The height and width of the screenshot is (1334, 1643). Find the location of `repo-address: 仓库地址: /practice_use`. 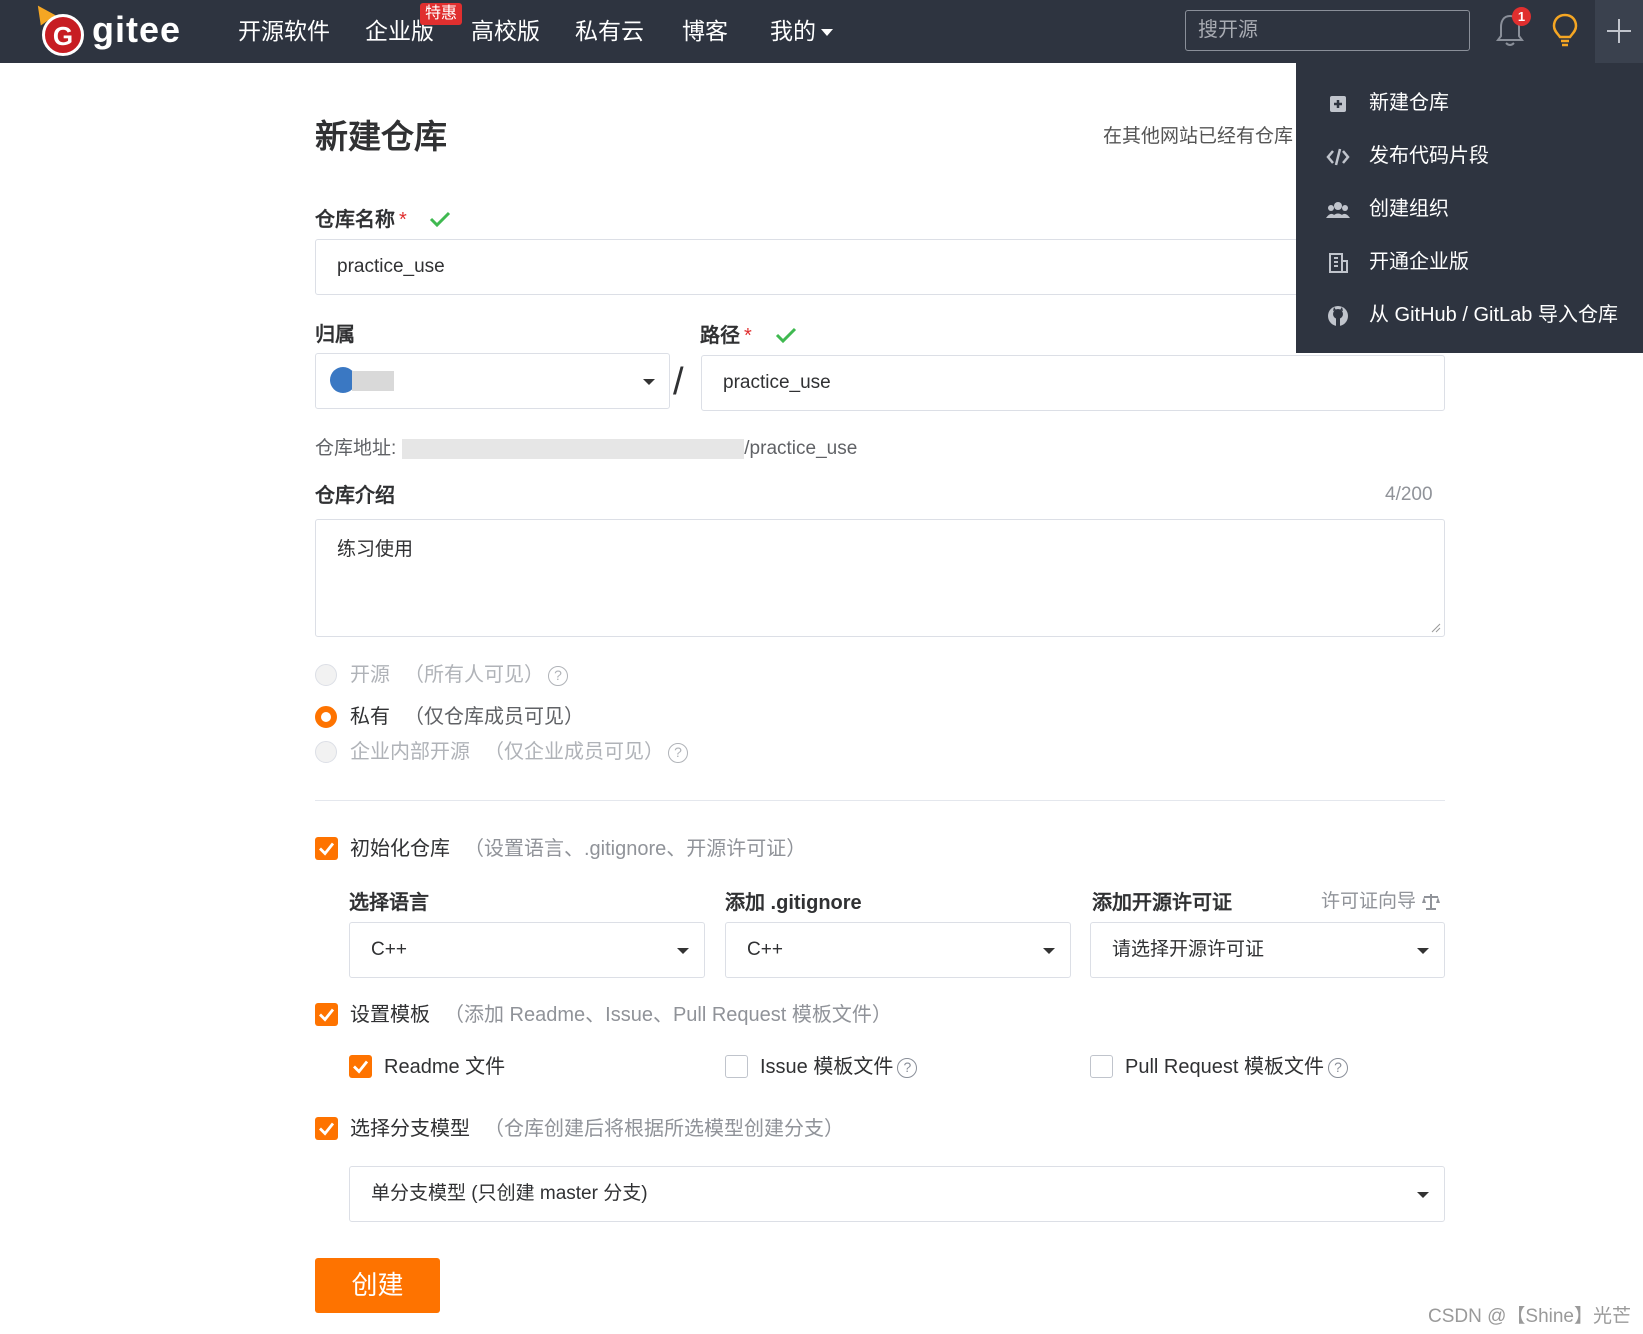

repo-address: 仓库地址: /practice_use is located at coordinates (586, 449).